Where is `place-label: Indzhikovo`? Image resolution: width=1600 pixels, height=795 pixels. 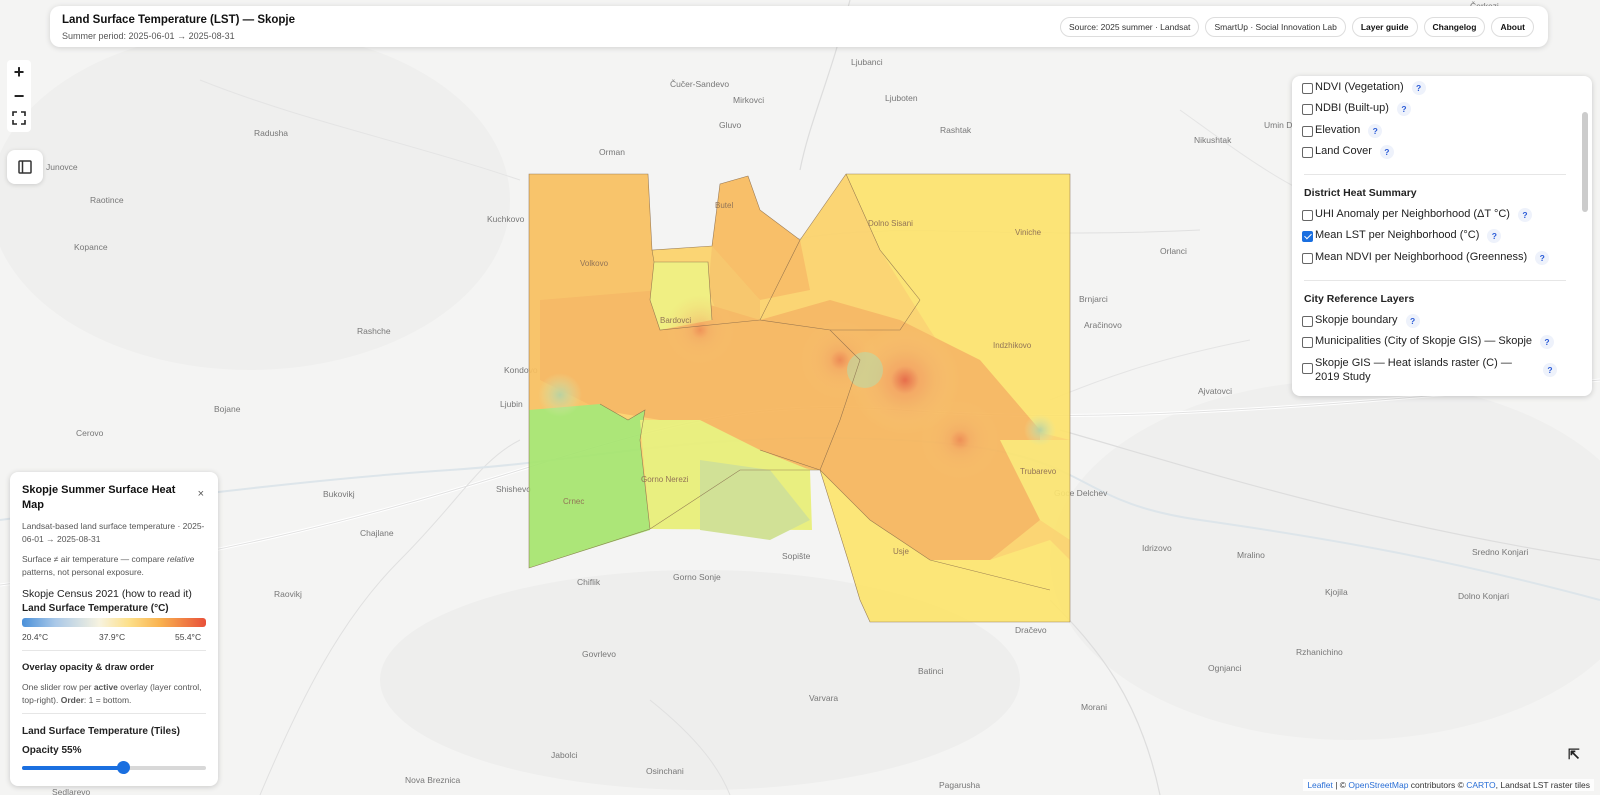 place-label: Indzhikovo is located at coordinates (1012, 345).